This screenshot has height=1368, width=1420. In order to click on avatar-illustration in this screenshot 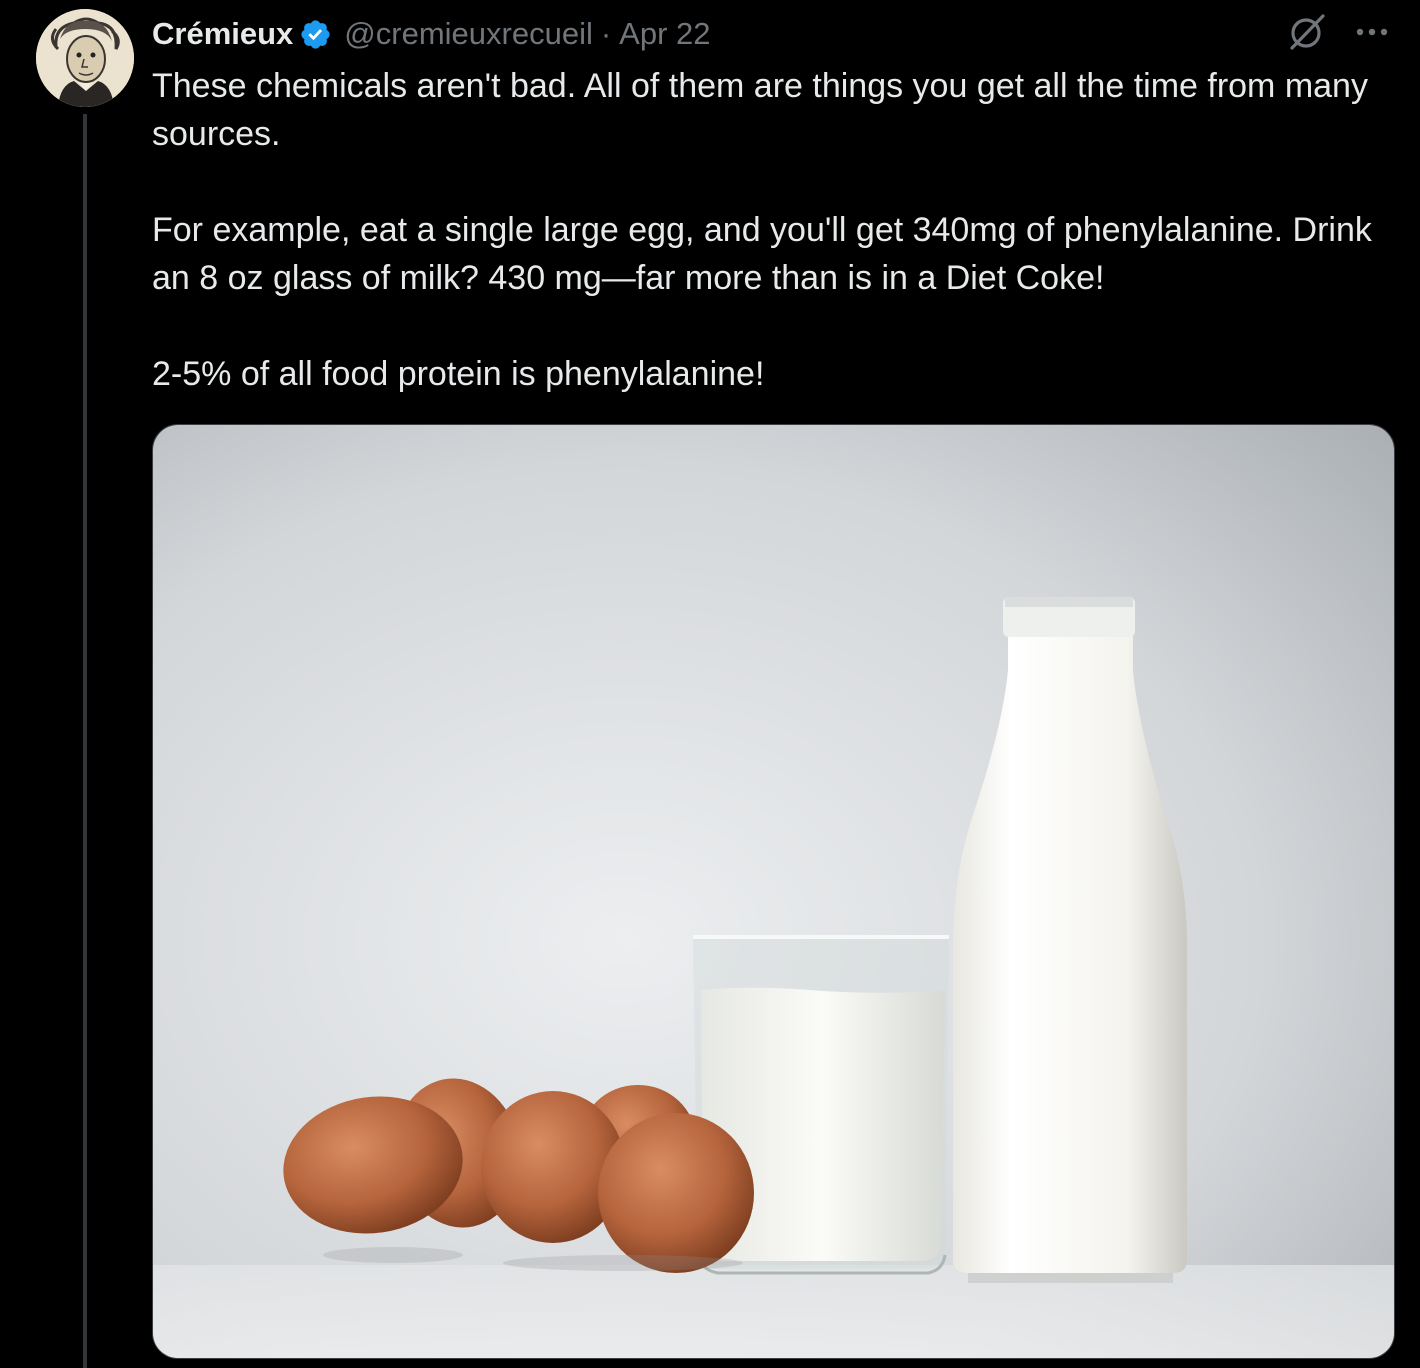, I will do `click(85, 58)`.